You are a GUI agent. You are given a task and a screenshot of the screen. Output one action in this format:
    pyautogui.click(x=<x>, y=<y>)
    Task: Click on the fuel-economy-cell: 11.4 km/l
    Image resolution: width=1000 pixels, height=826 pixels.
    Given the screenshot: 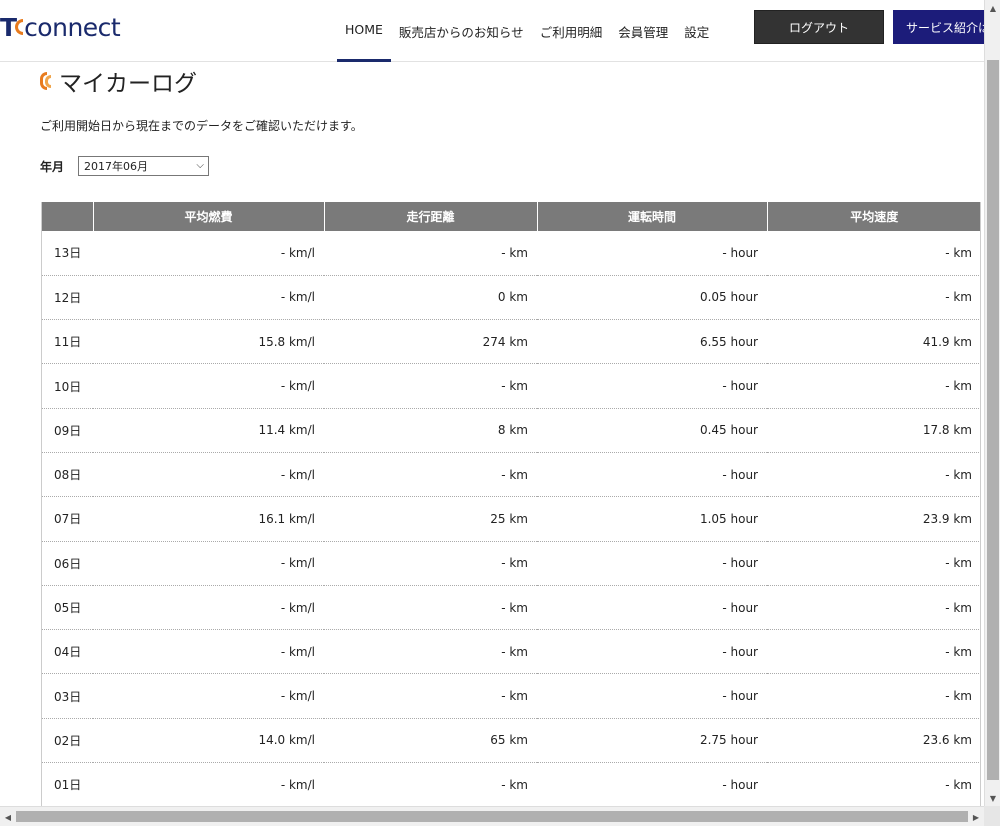 What is the action you would take?
    pyautogui.click(x=208, y=430)
    